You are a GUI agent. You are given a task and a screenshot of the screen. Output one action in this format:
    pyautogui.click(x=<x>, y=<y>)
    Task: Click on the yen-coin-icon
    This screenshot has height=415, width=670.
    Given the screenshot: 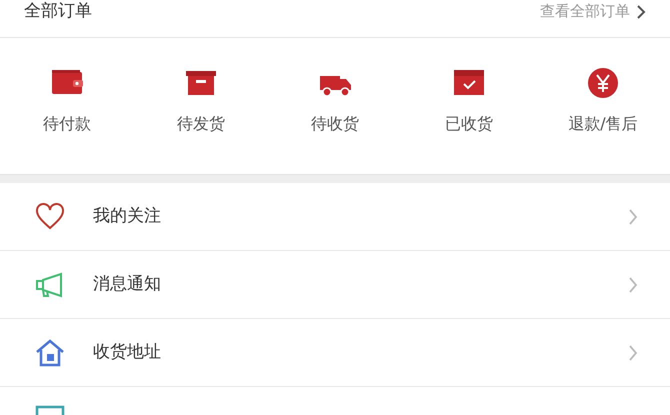 What is the action you would take?
    pyautogui.click(x=603, y=83)
    